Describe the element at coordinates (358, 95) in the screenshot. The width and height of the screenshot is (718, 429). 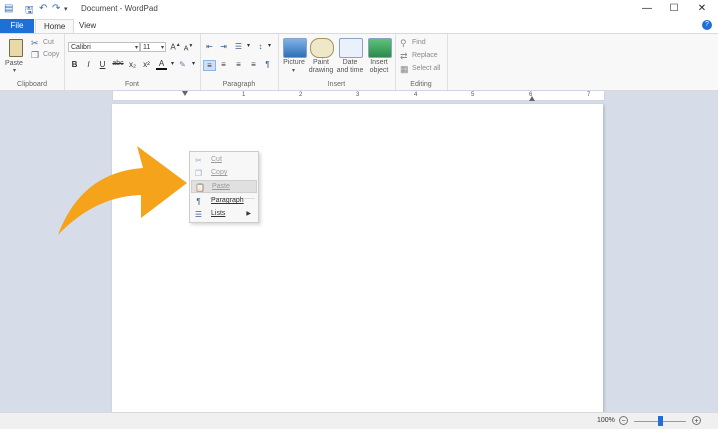
I see `ruler: 1 2 3 4 5 6 7` at that location.